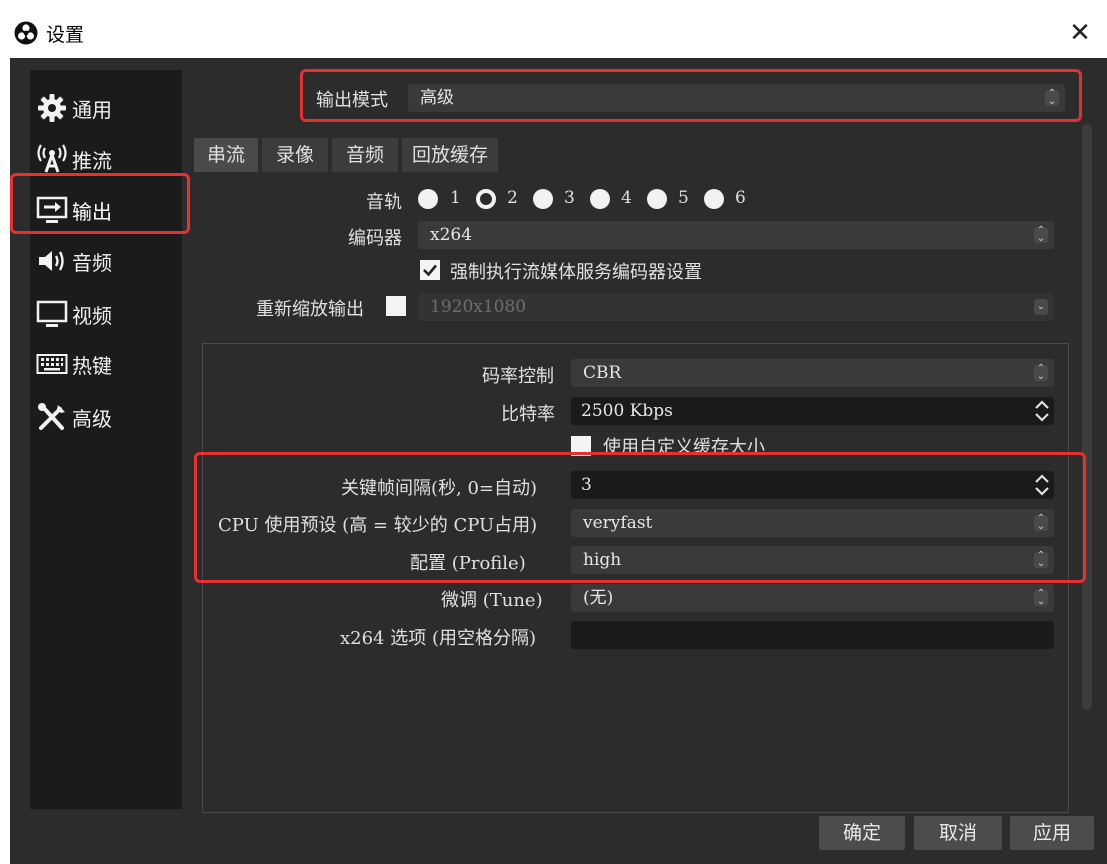  I want to click on sidebar-item-hotkeys: 热键, so click(106, 364).